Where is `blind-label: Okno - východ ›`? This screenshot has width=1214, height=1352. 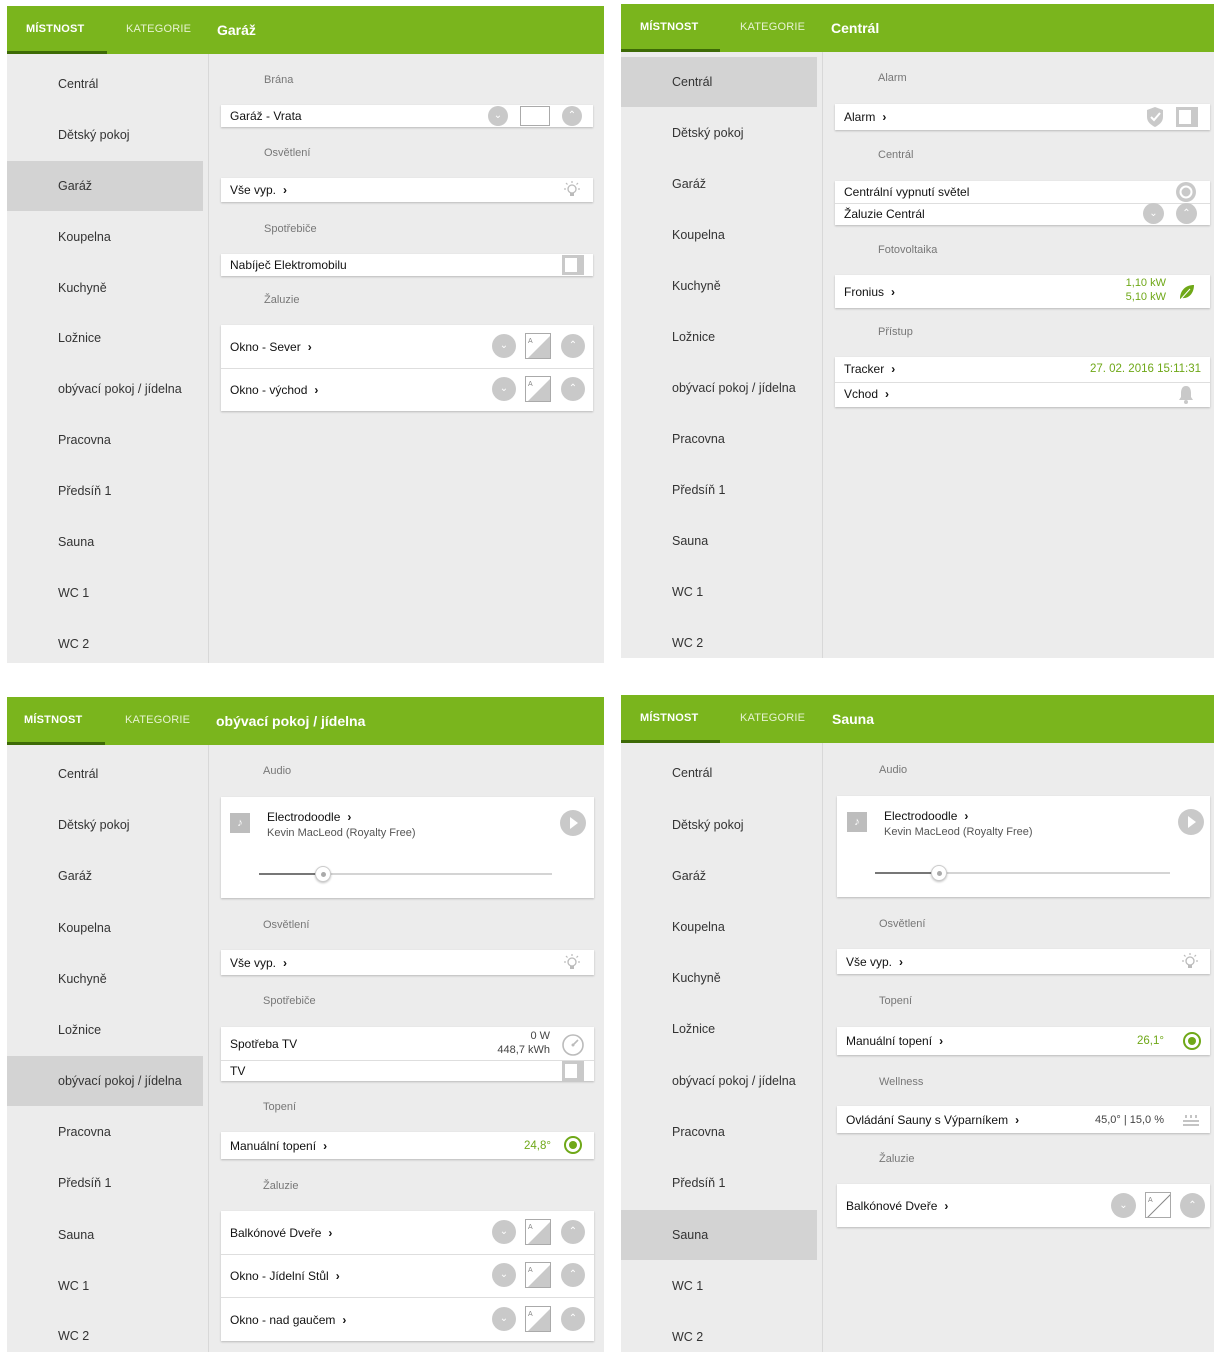 blind-label: Okno - východ › is located at coordinates (274, 390).